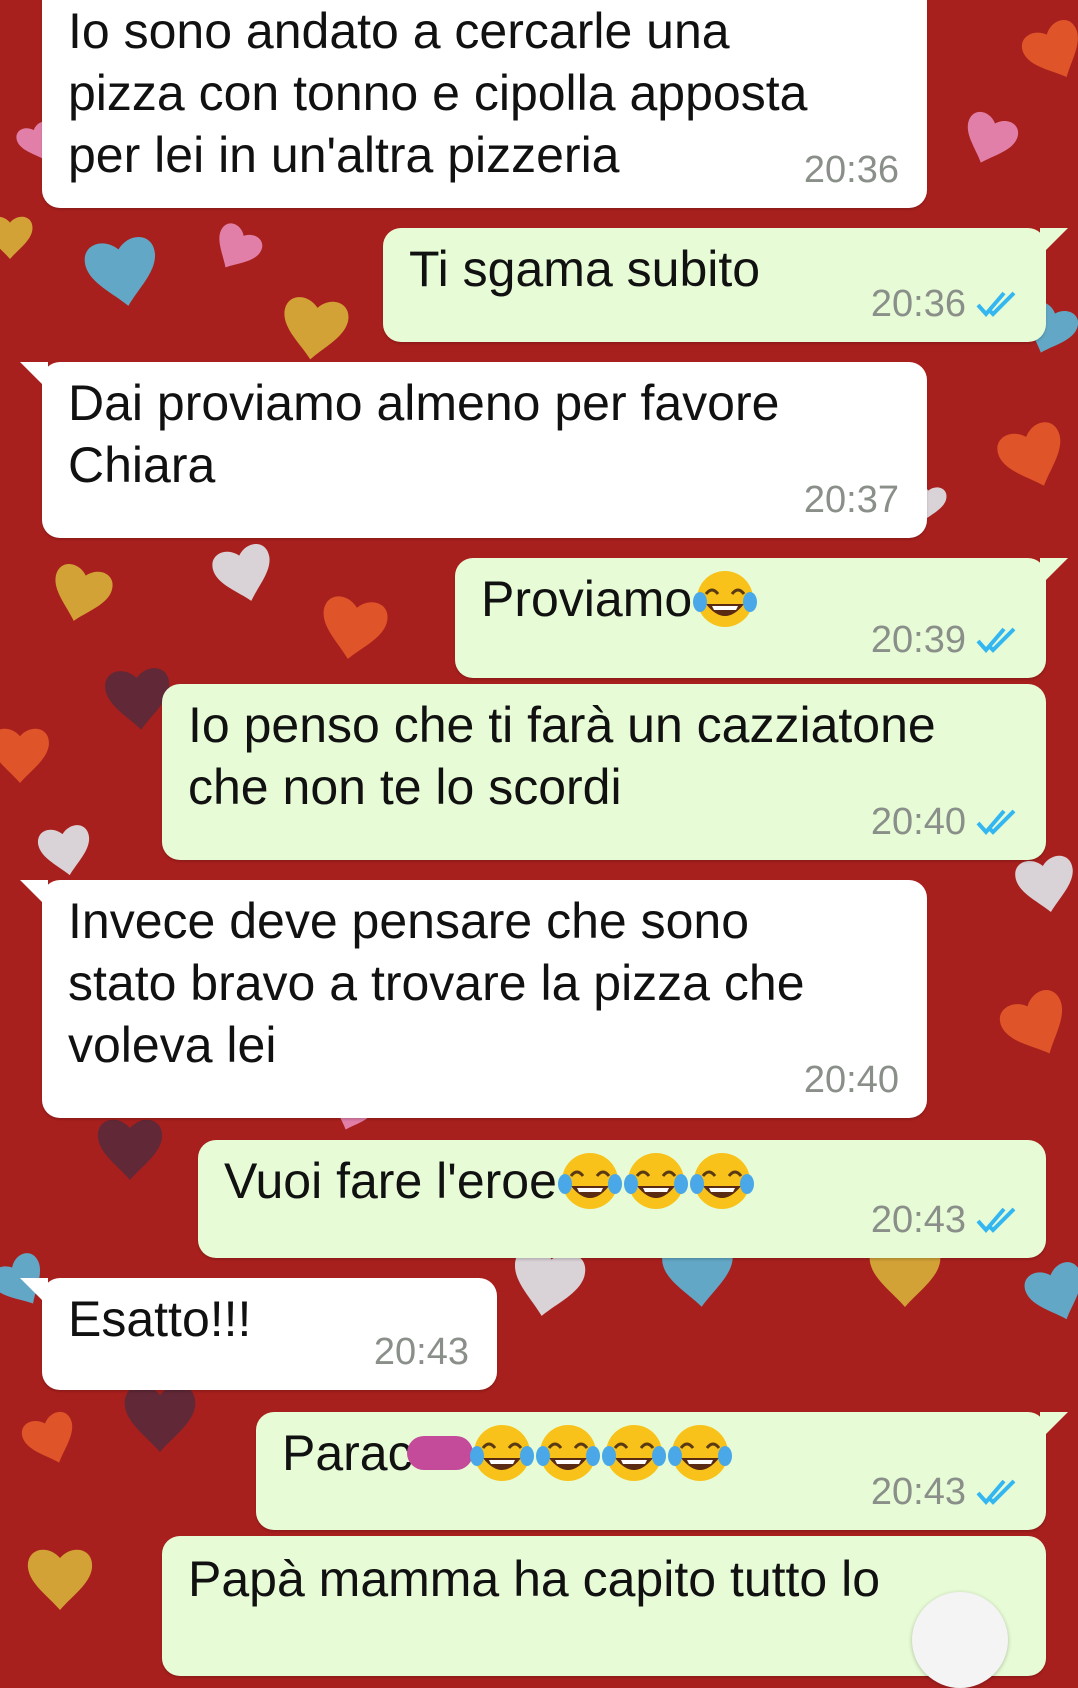  Describe the element at coordinates (534, 1579) in the screenshot. I see `message-text: Papà mamma ha capito tutto lo` at that location.